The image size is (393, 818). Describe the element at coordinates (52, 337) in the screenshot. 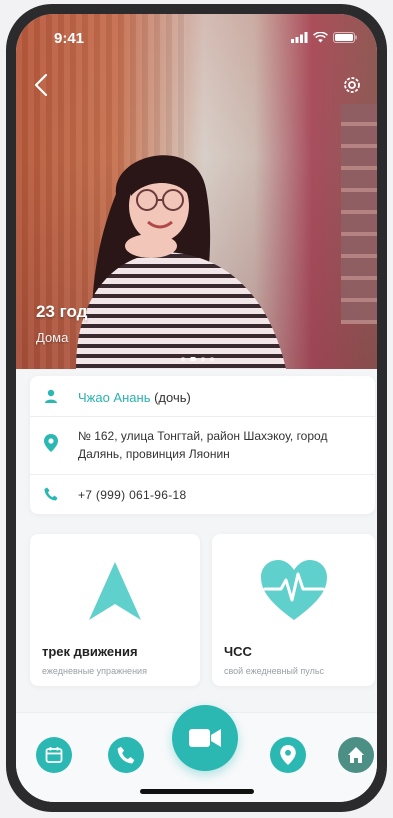

I see `profile-location-status: Дома` at that location.